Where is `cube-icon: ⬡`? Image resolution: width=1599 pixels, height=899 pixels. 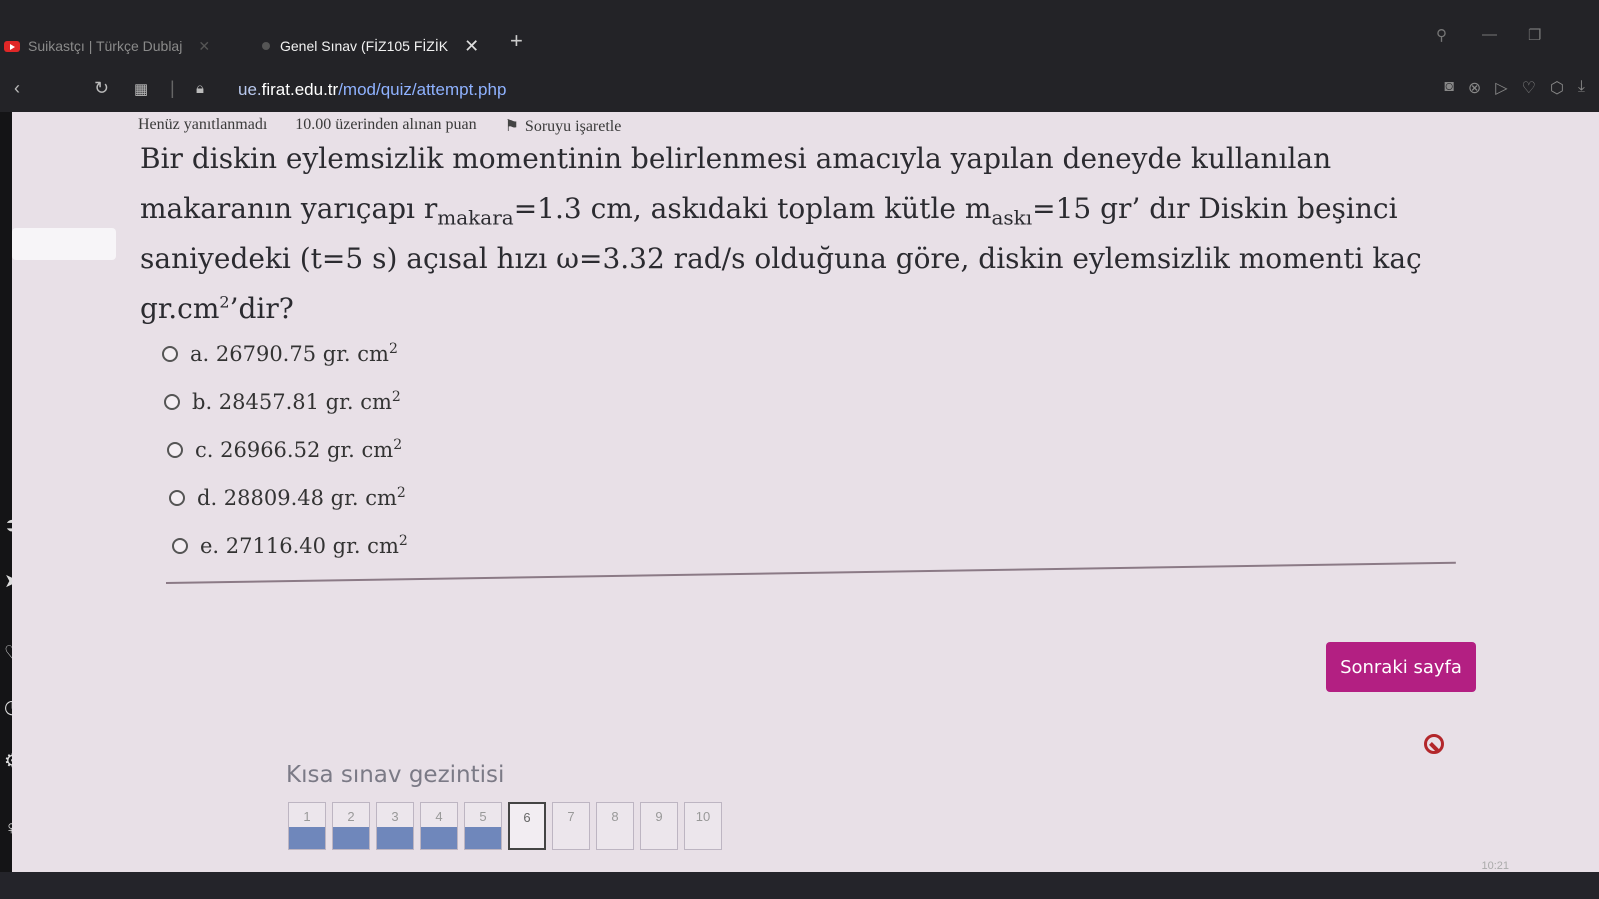 cube-icon: ⬡ is located at coordinates (1557, 88).